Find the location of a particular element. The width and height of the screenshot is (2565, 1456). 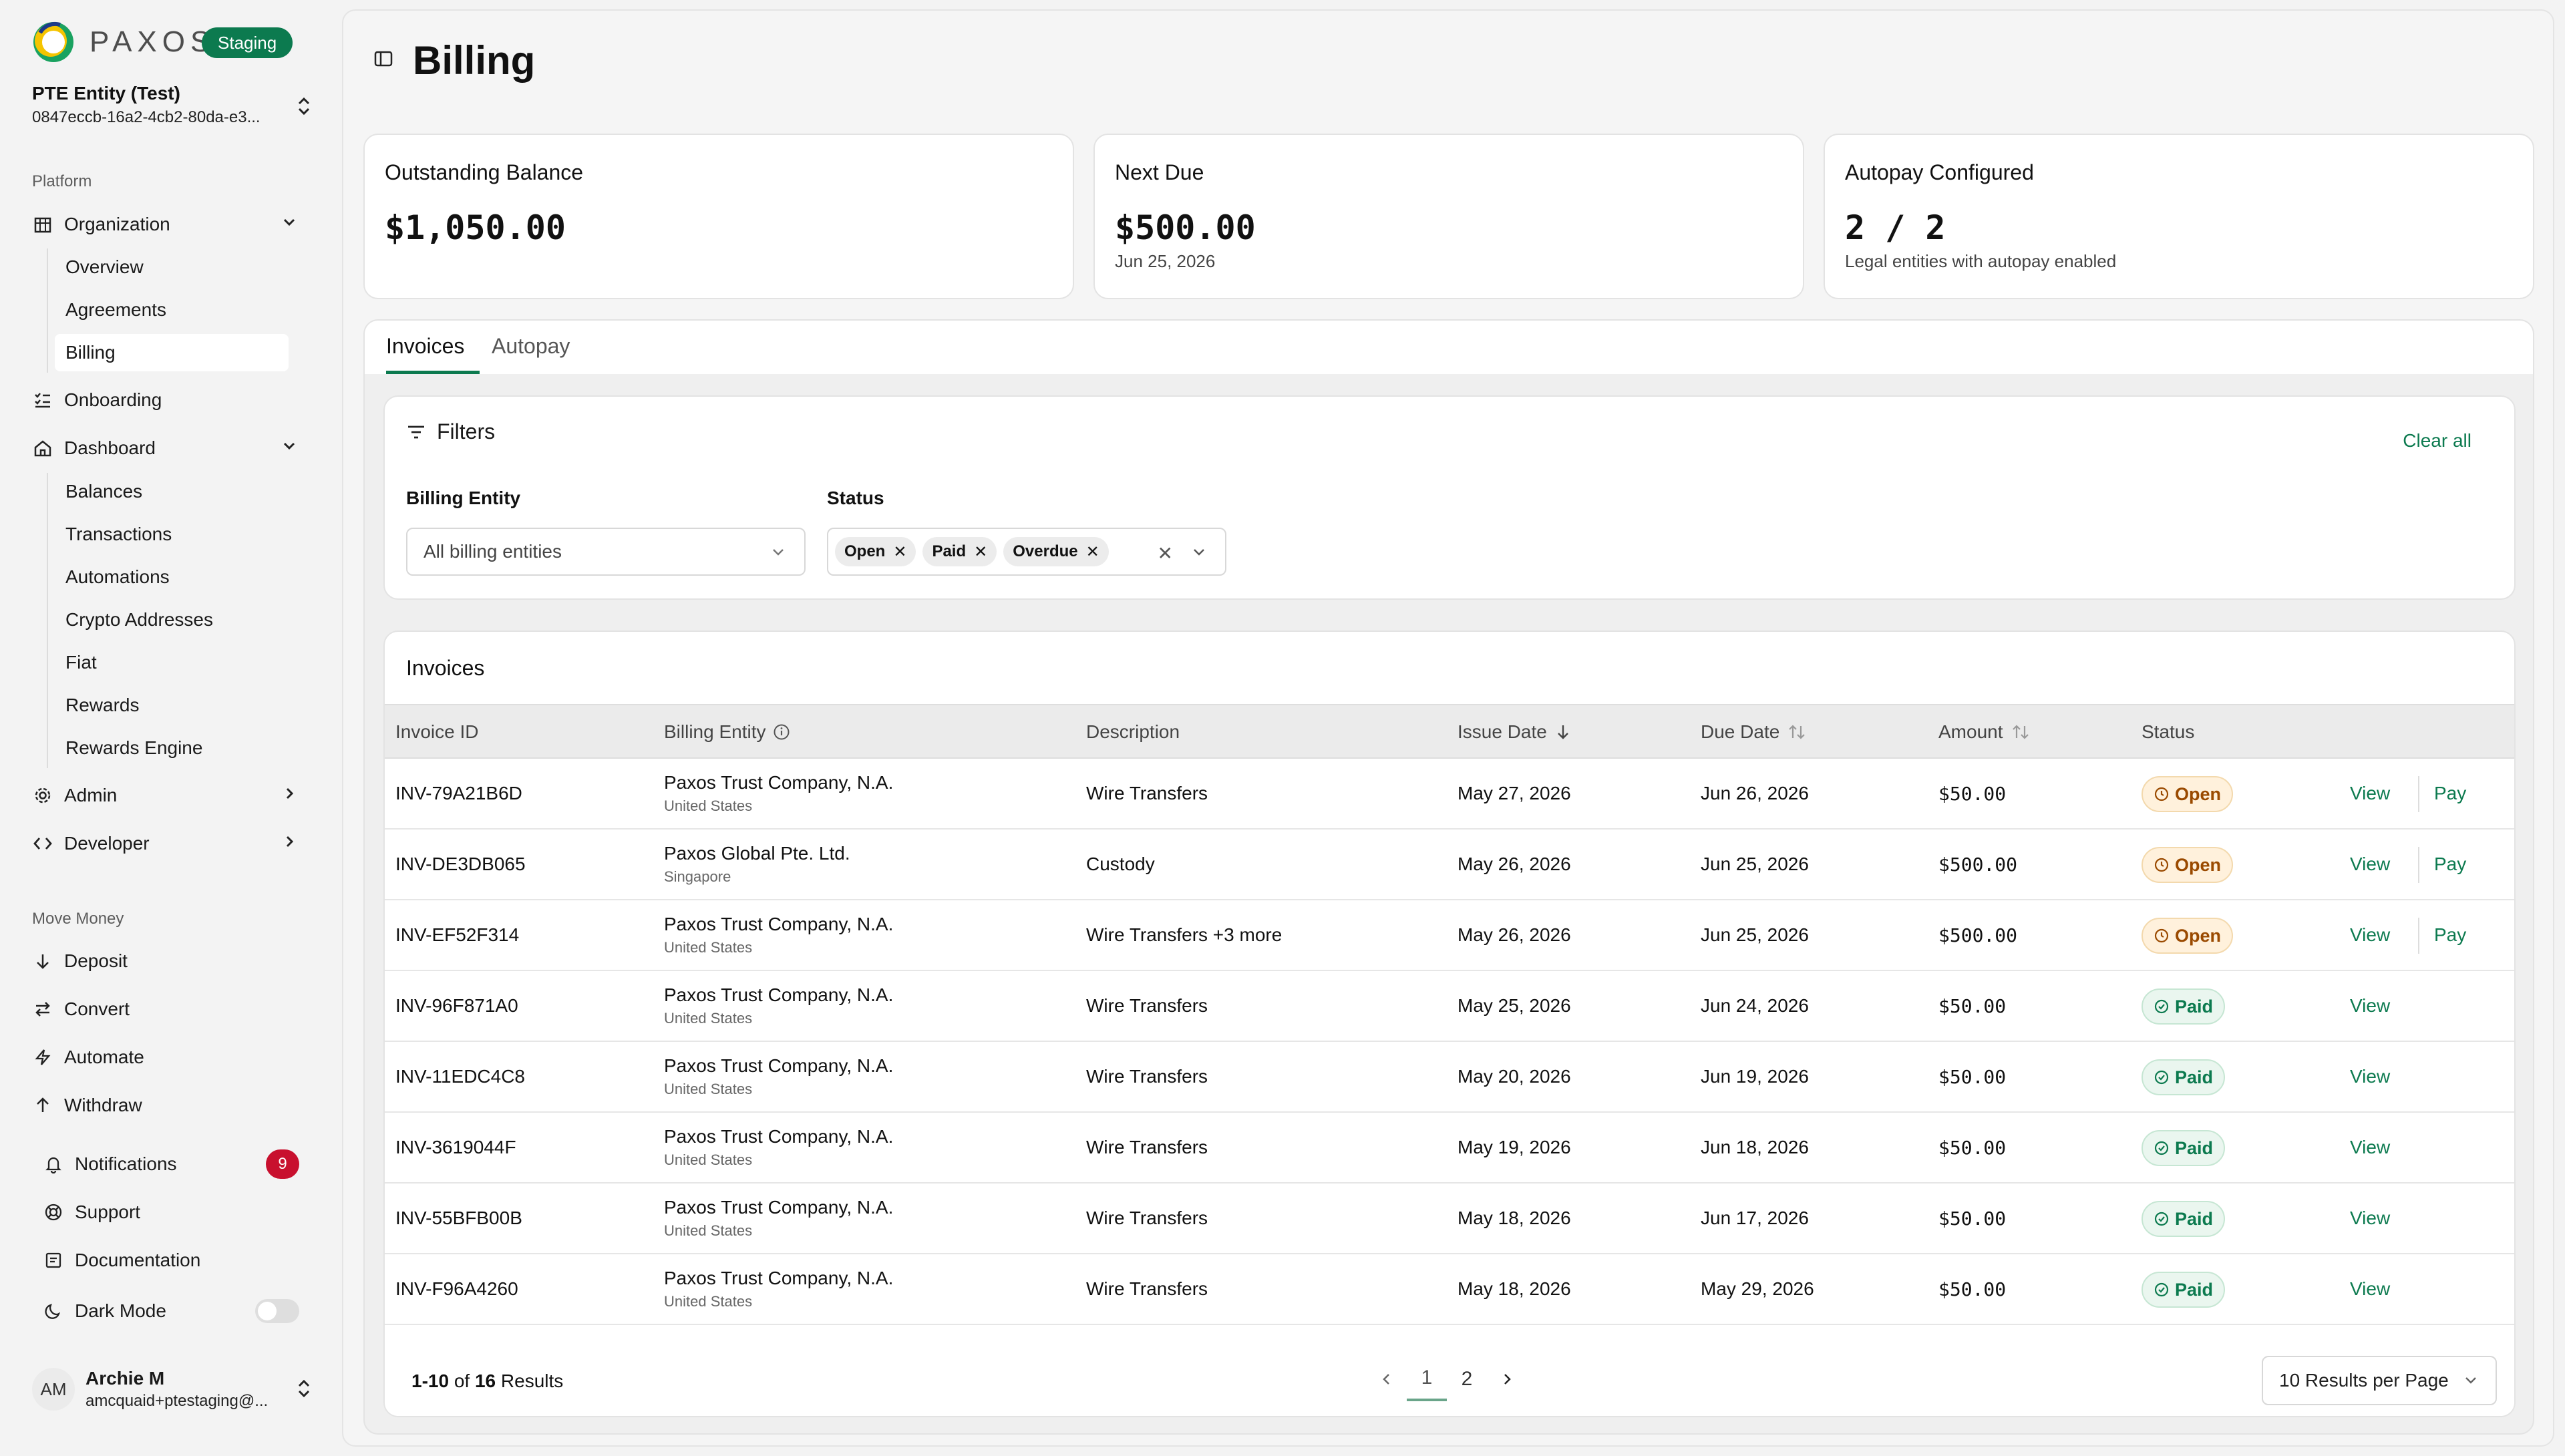

nav-dashboard: Dashboard is located at coordinates (172, 448).